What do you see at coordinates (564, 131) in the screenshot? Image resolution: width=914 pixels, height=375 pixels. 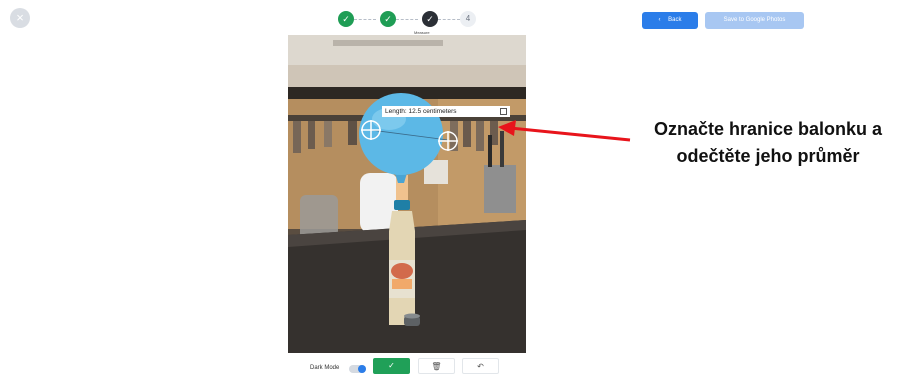 I see `annotation-arrow` at bounding box center [564, 131].